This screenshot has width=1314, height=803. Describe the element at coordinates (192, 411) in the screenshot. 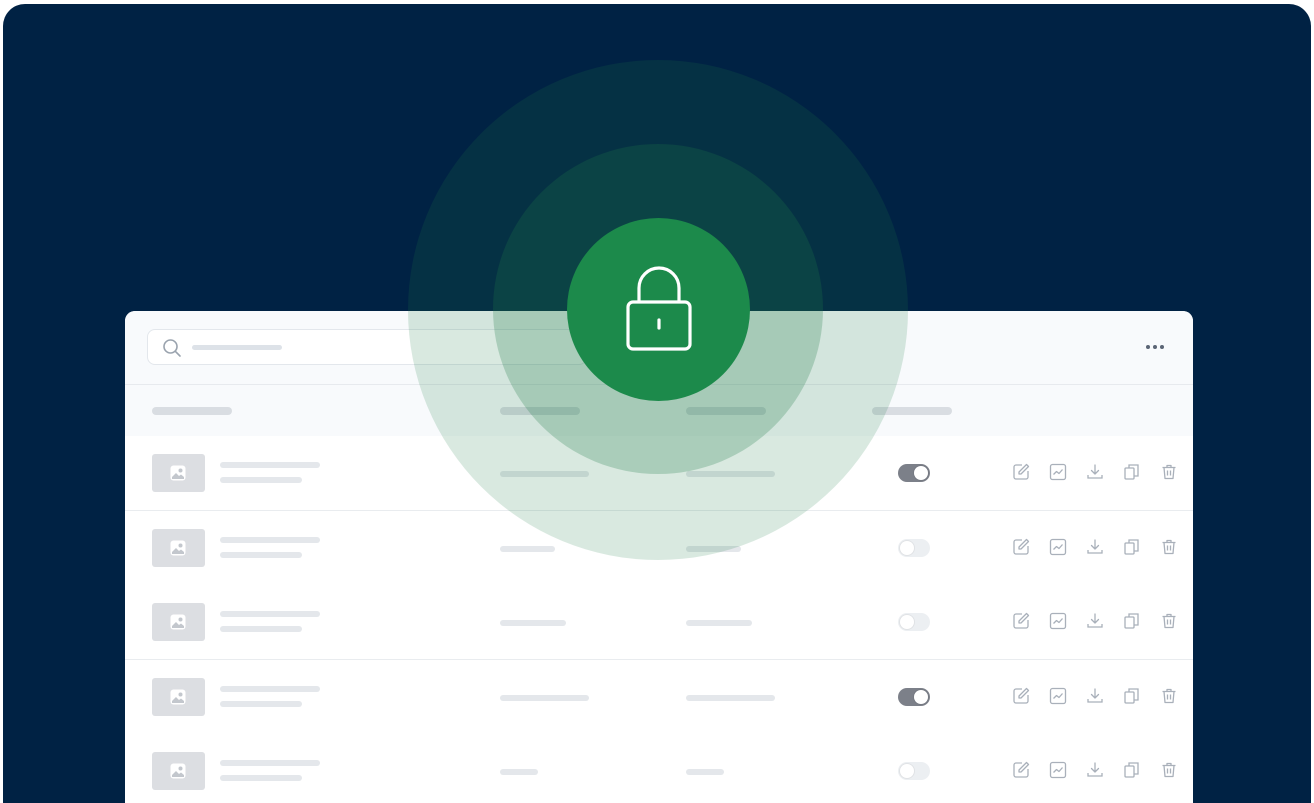

I see `header-cell-name` at that location.